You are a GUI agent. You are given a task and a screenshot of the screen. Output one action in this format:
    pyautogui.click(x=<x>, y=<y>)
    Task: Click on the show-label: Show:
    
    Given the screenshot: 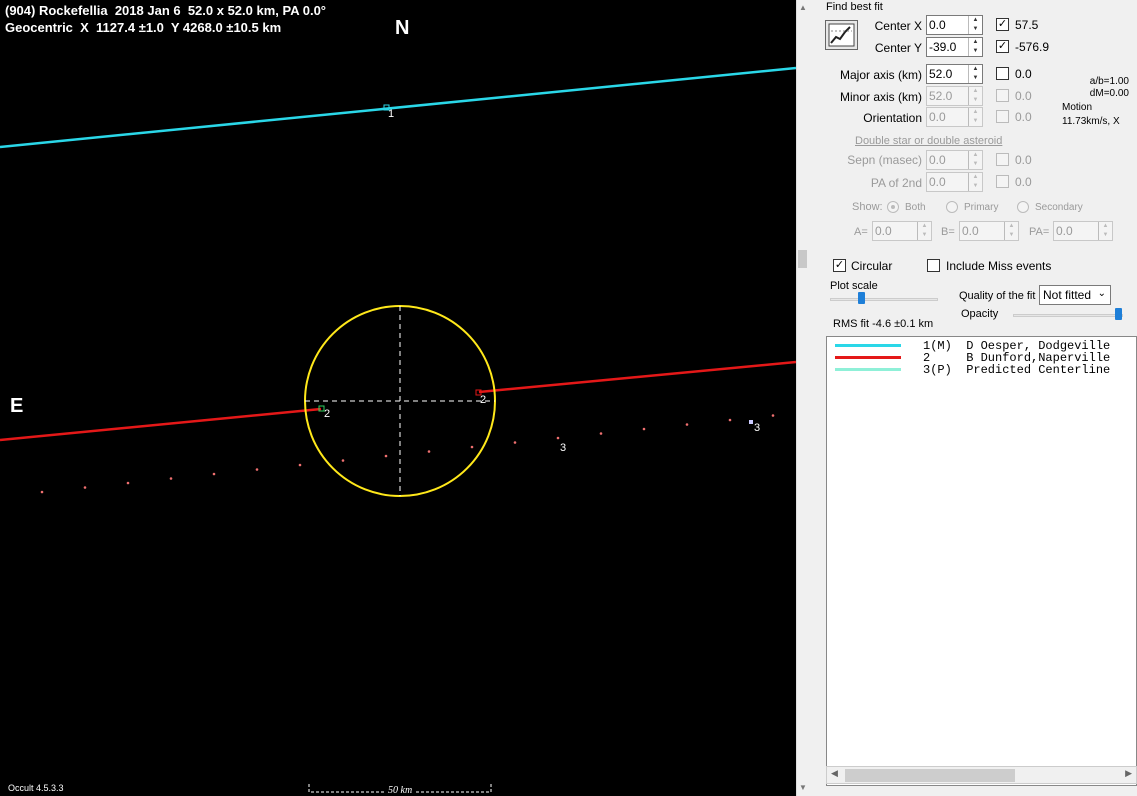 What is the action you would take?
    pyautogui.click(x=867, y=207)
    